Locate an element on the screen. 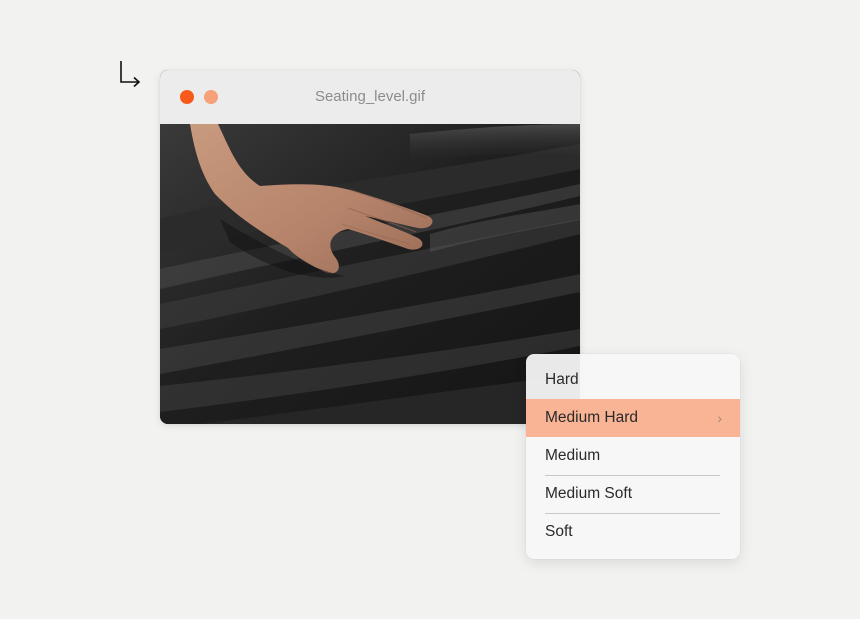  menu-item-medium-soft: Medium Soft is located at coordinates (633, 494).